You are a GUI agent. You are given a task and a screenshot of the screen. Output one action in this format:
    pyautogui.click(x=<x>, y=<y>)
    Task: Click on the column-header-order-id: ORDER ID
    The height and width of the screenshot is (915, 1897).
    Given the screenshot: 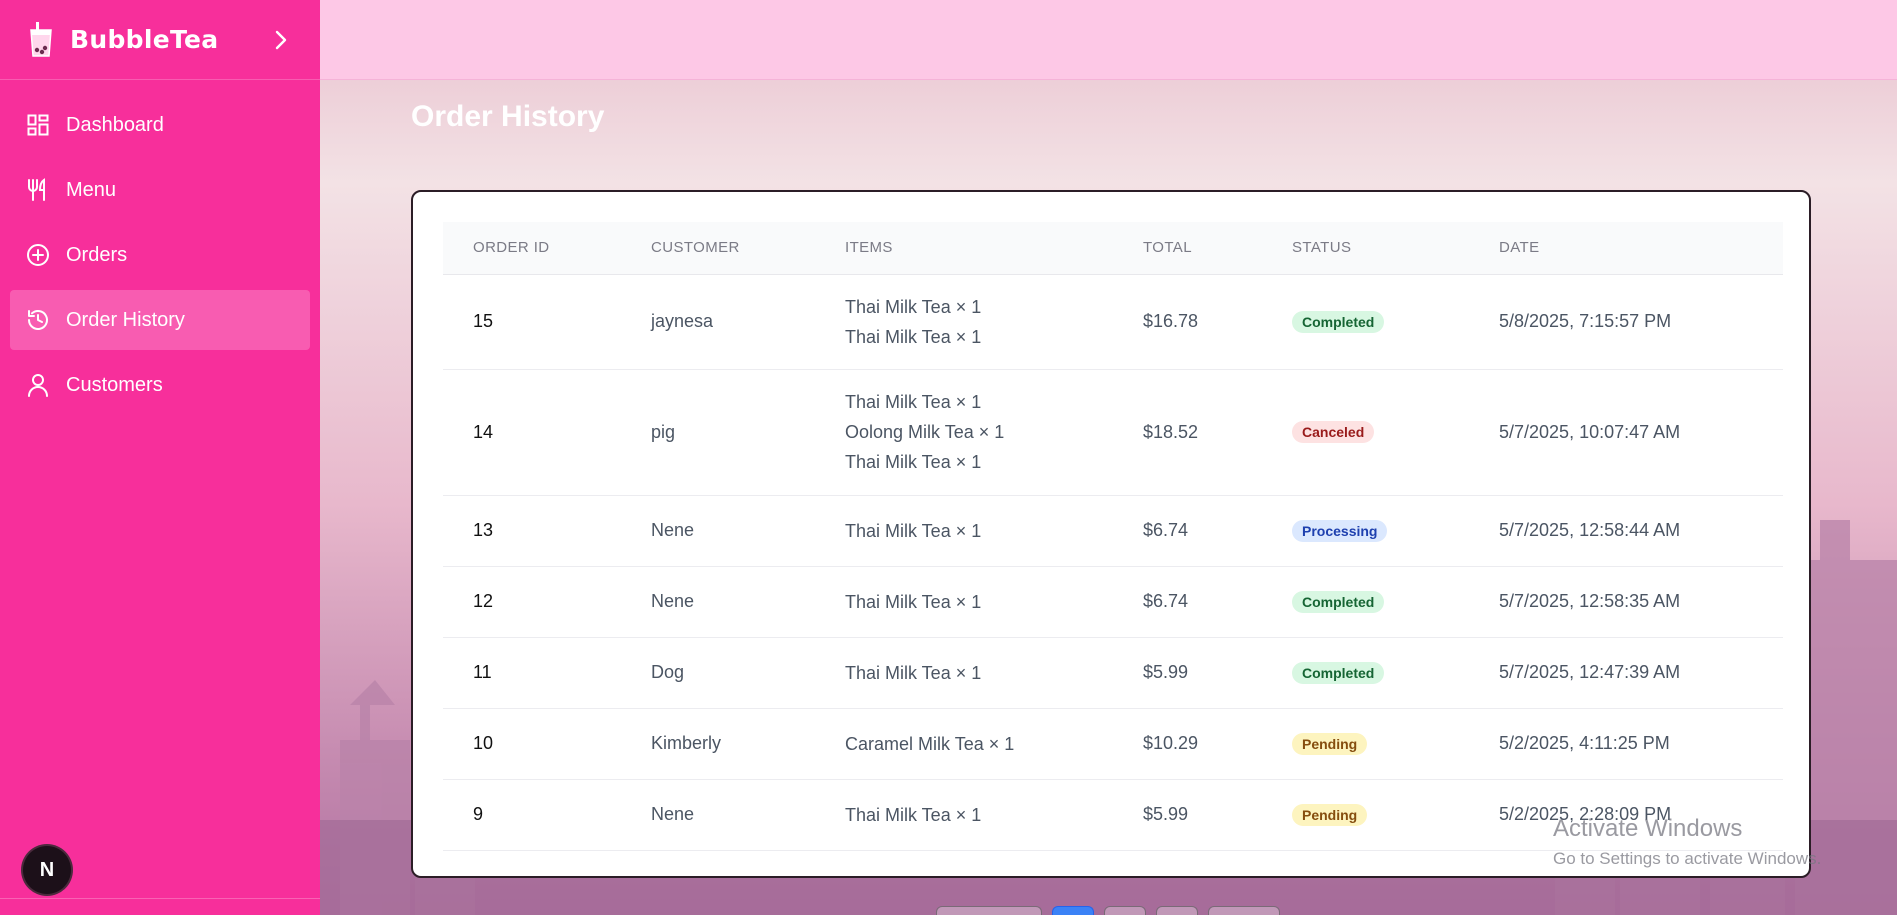 What is the action you would take?
    pyautogui.click(x=532, y=248)
    